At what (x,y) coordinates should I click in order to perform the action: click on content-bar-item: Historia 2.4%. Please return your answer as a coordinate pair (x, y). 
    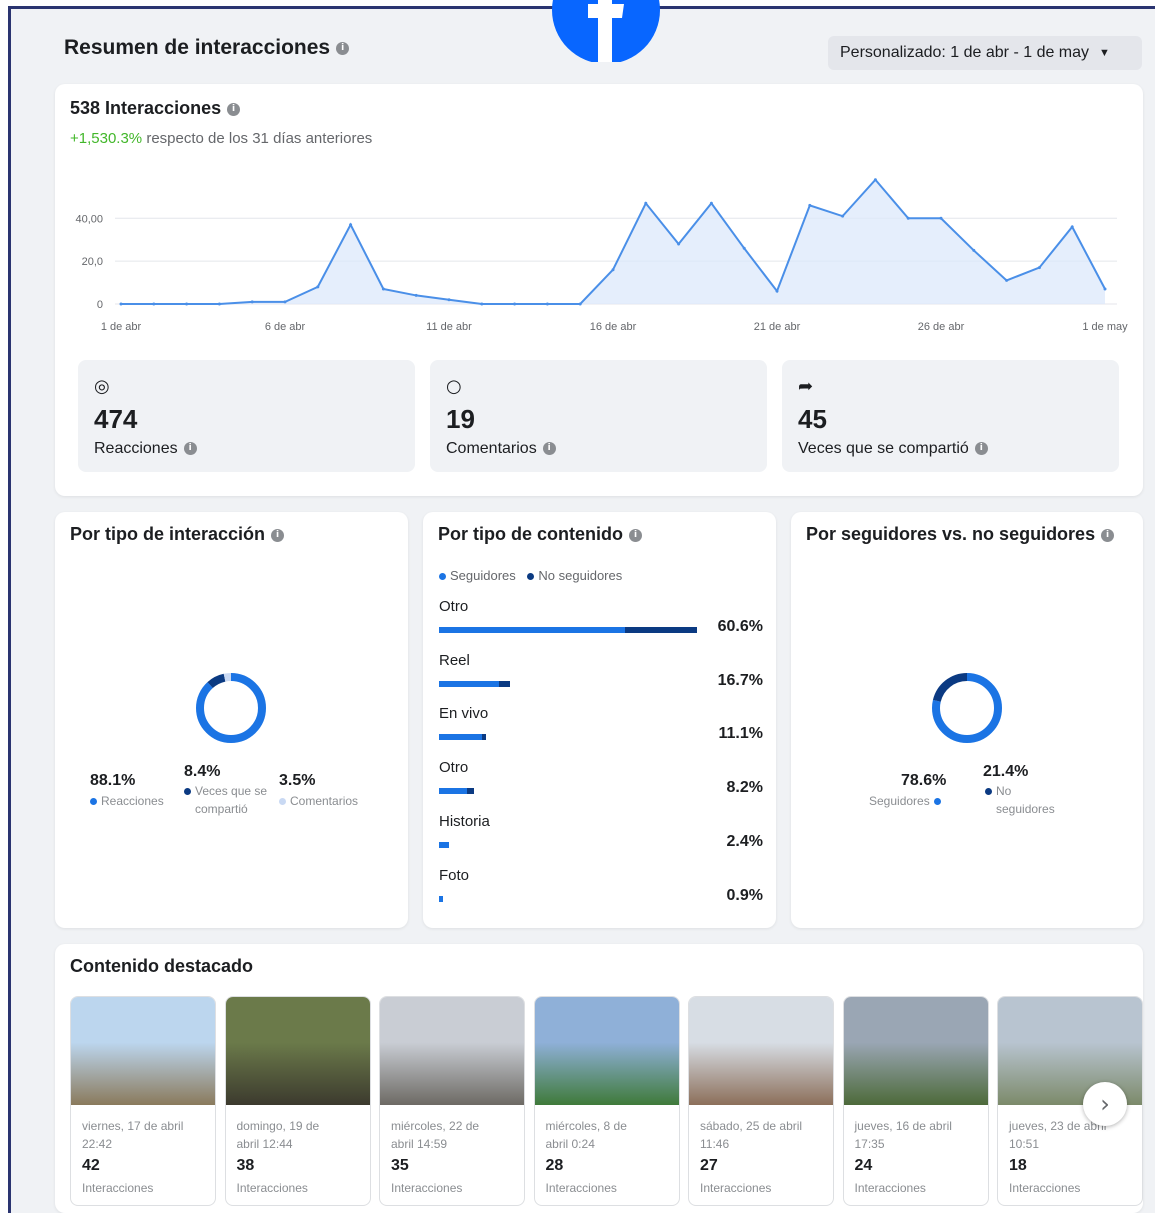
    Looking at the image, I should click on (604, 831).